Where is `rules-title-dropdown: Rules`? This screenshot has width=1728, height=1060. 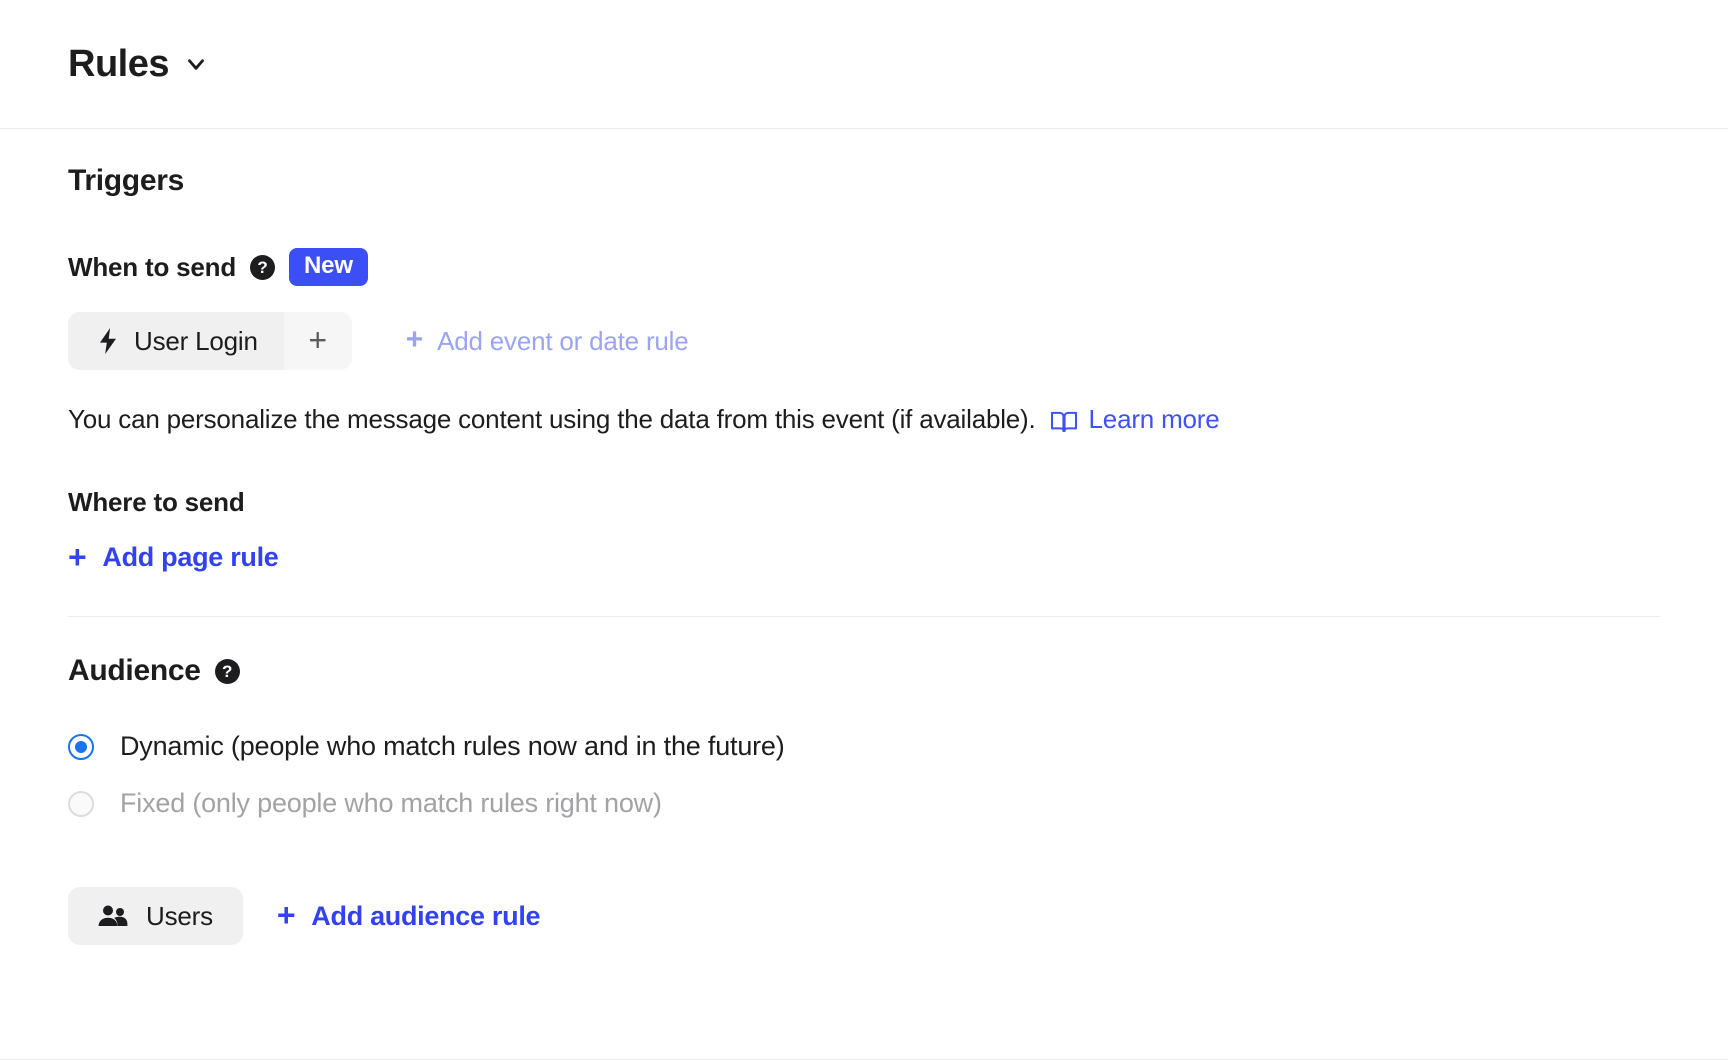 rules-title-dropdown: Rules is located at coordinates (138, 64).